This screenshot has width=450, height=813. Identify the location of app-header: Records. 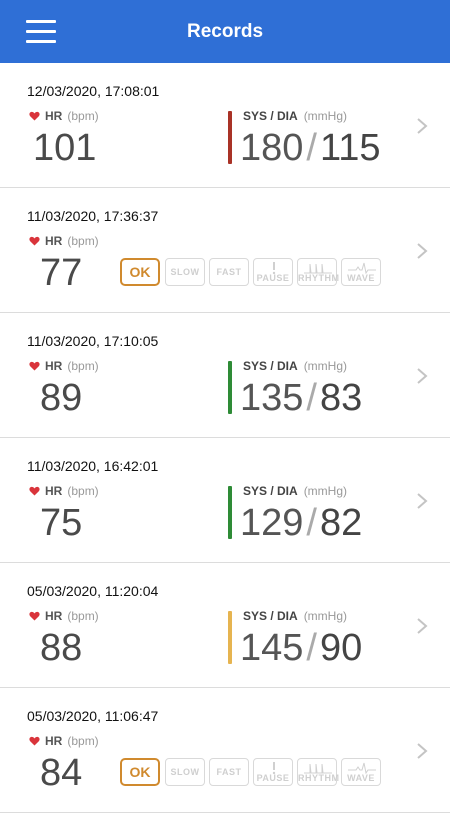
(225, 31).